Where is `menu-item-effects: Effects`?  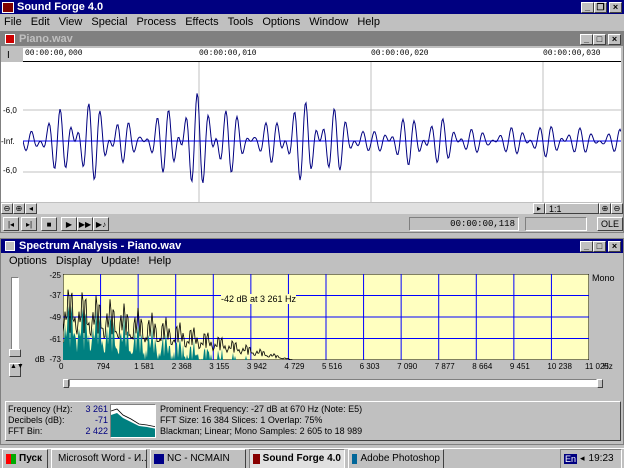
menu-item-effects: Effects is located at coordinates (201, 22).